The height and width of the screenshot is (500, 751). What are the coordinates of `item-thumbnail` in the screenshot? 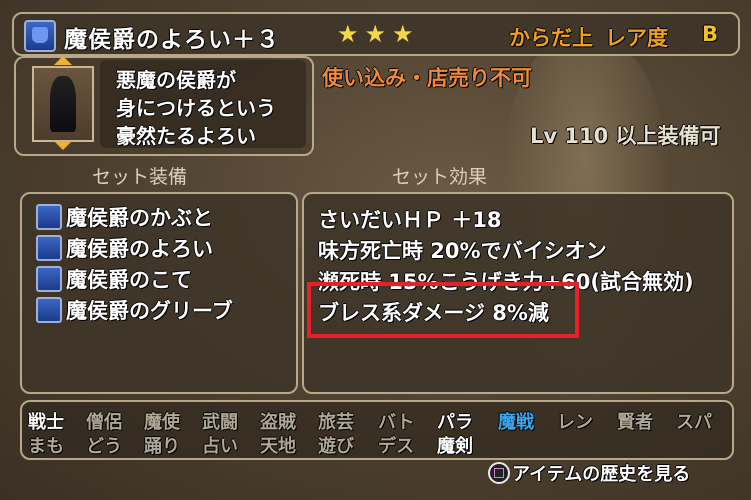 It's located at (63, 104).